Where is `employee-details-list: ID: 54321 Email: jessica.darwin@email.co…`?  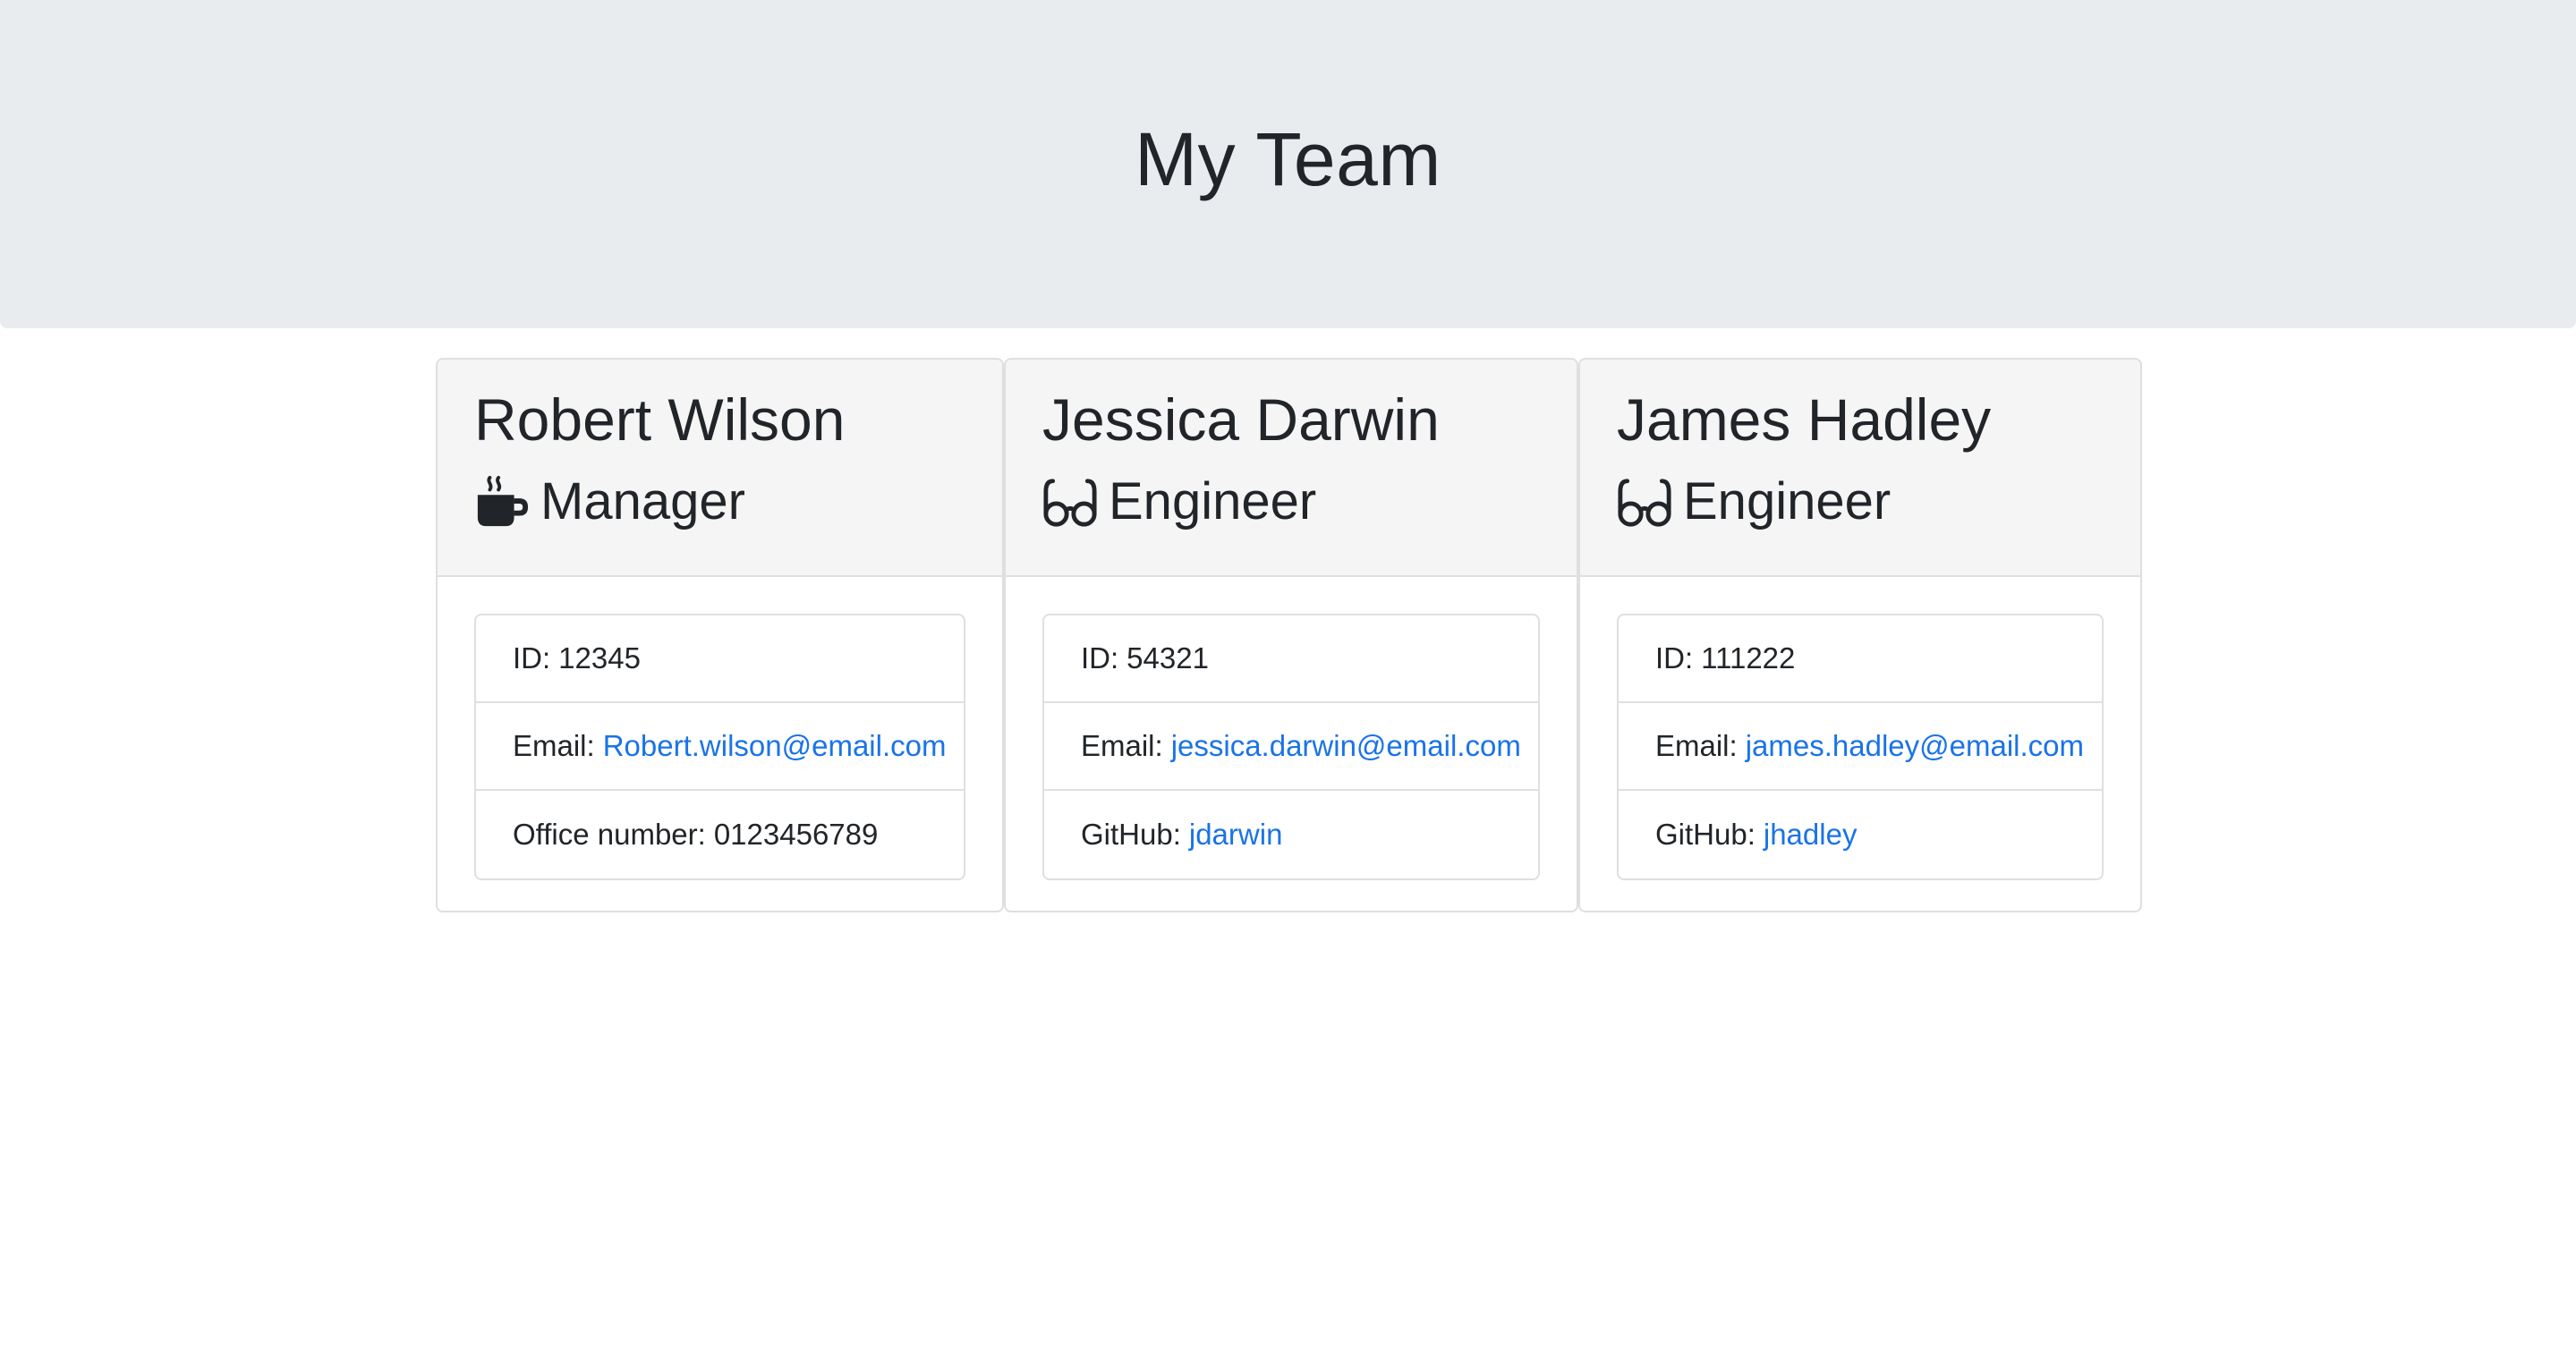
employee-details-list: ID: 54321 Email: jessica.darwin@email.co… is located at coordinates (1291, 747).